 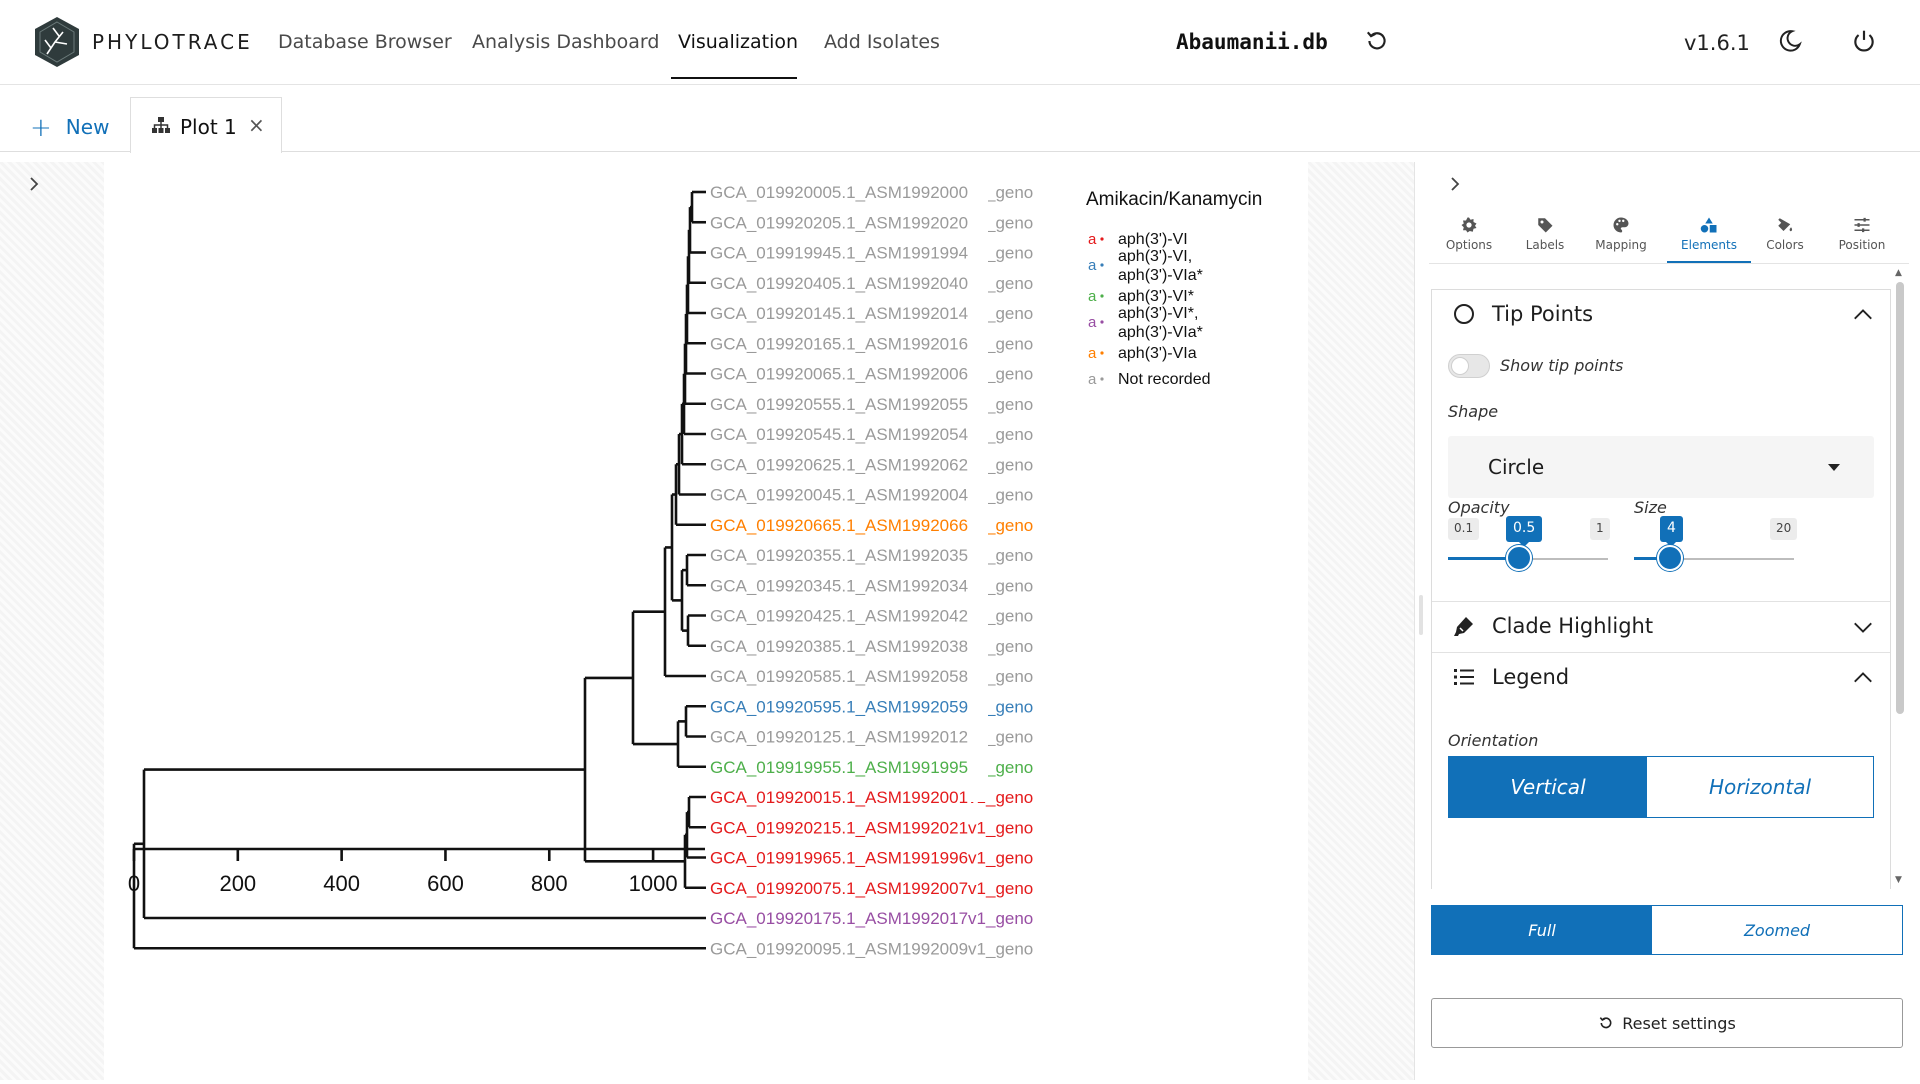 I want to click on tab-mapping-label: Mapping, so click(x=1621, y=245).